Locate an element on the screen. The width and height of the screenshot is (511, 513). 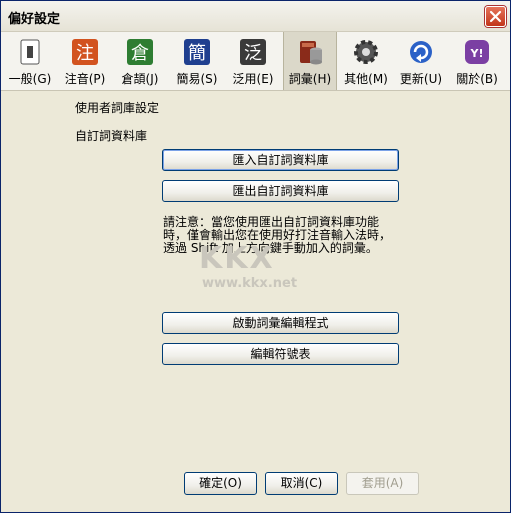
apply-button: 套用(A) is located at coordinates (382, 483).